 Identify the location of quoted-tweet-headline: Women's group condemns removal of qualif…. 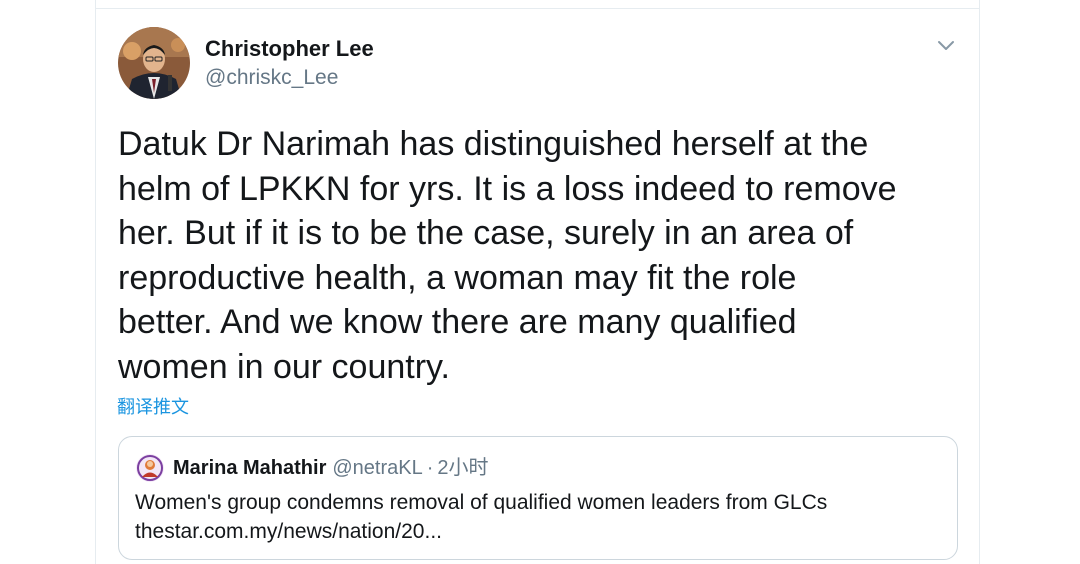
(481, 502).